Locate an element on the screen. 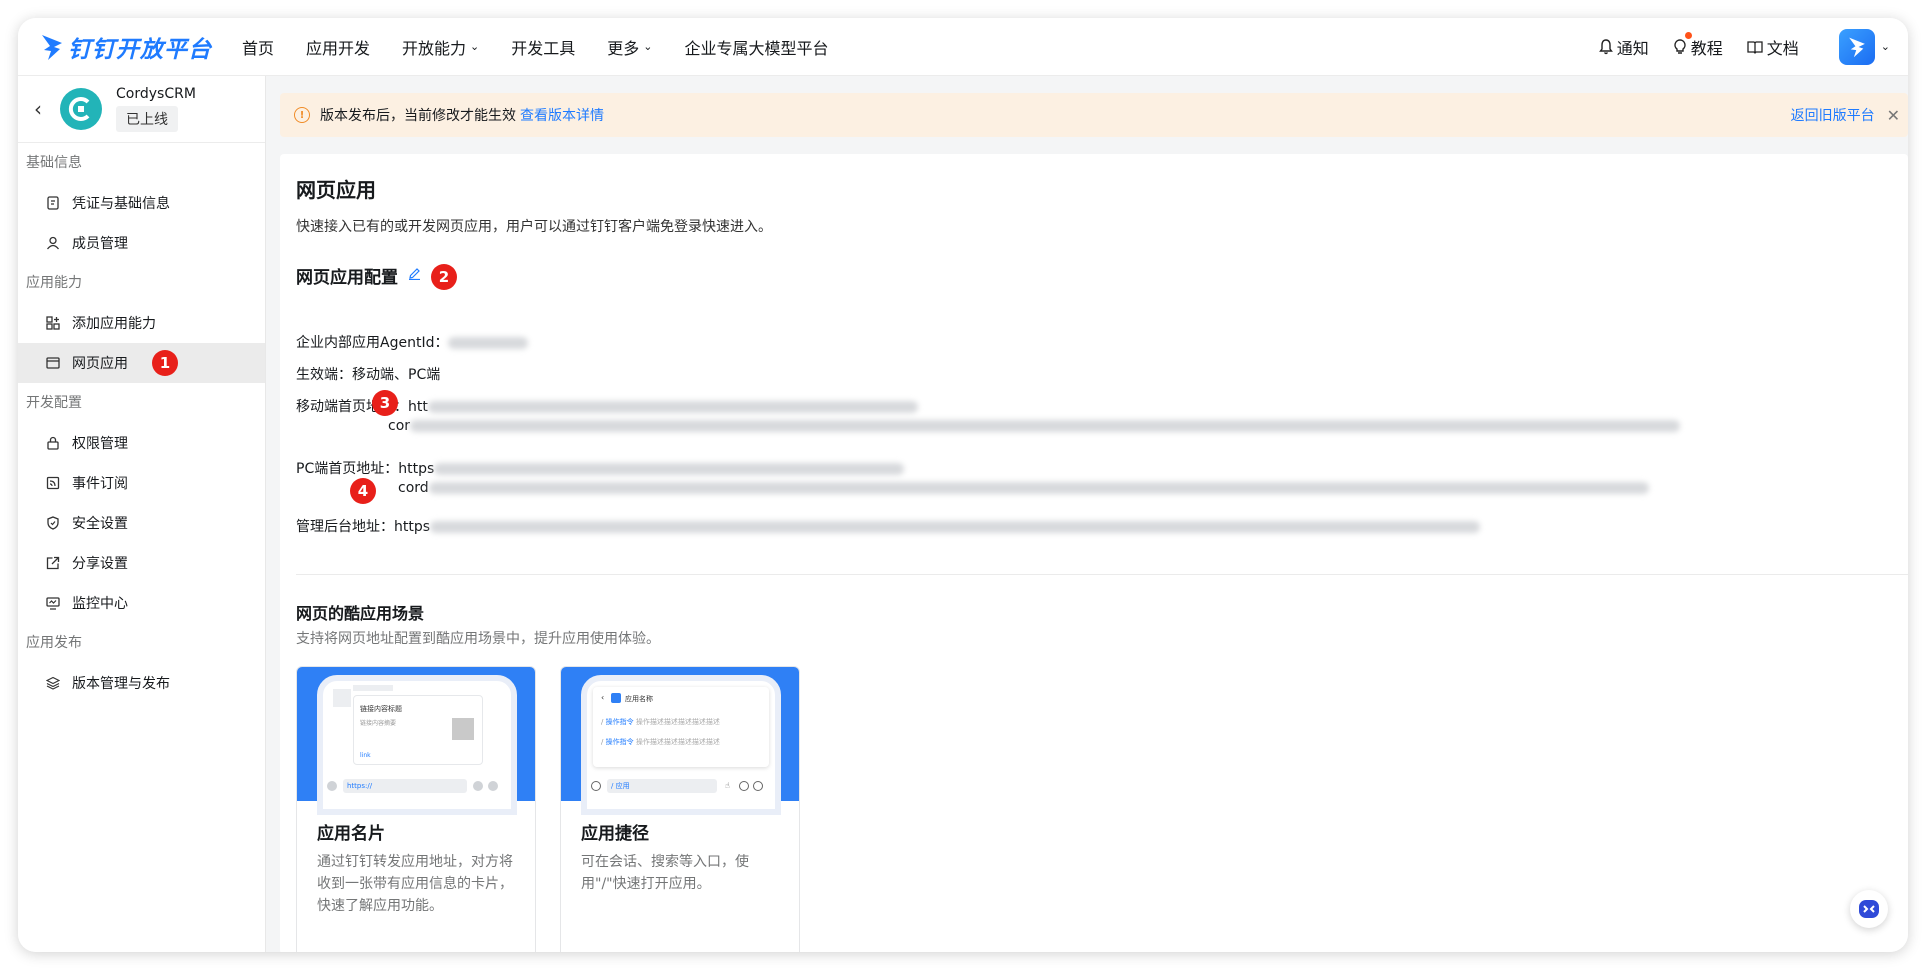 The image size is (1926, 970). mock-app-icon is located at coordinates (616, 698).